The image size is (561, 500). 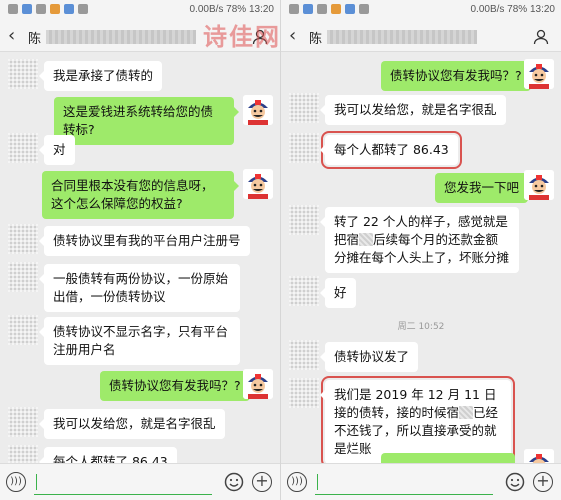 What do you see at coordinates (448, 458) in the screenshot?
I see `message-bubble` at bounding box center [448, 458].